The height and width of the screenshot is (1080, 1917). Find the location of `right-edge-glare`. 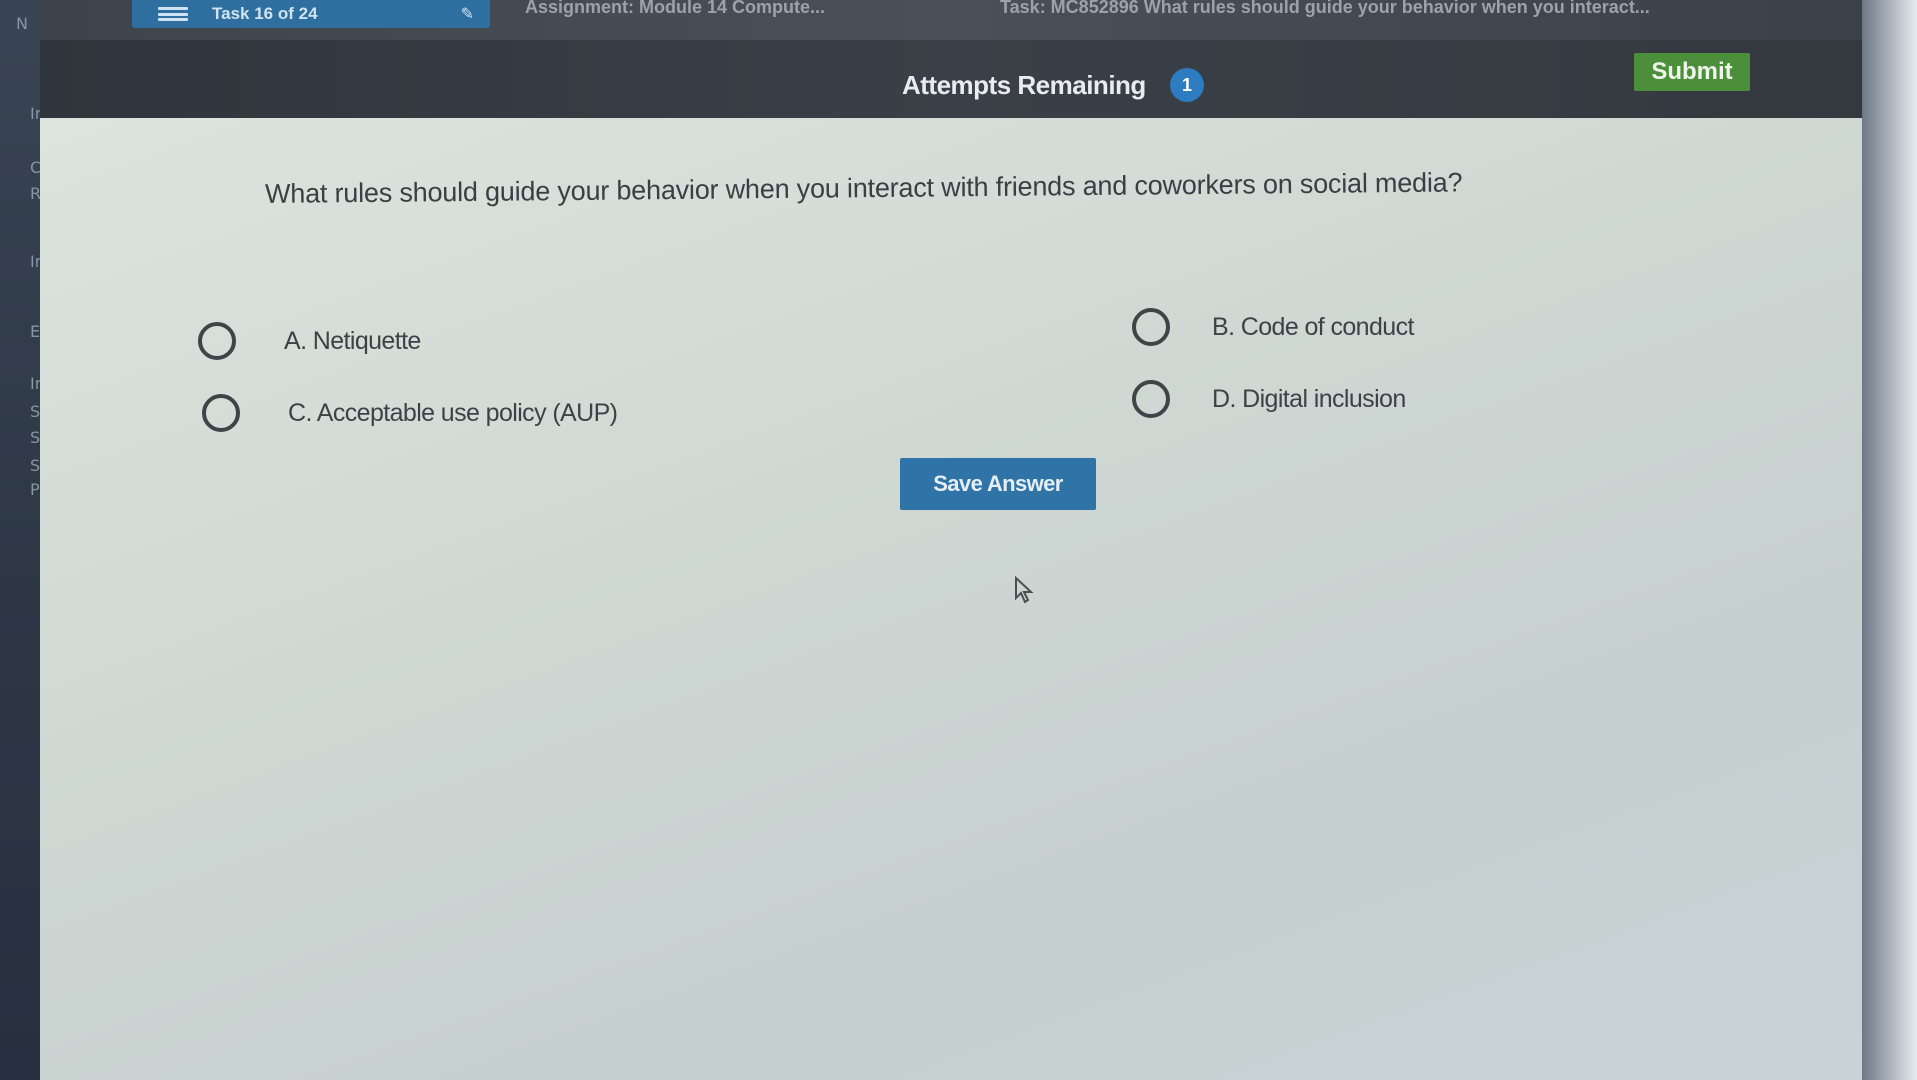

right-edge-glare is located at coordinates (1889, 540).